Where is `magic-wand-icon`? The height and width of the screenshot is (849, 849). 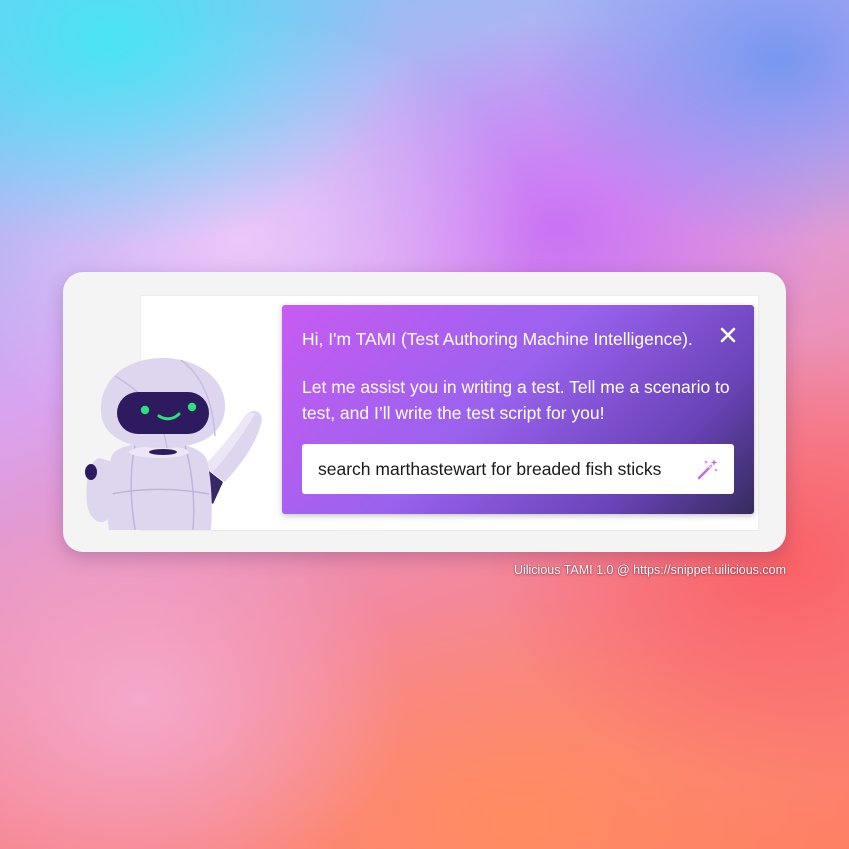 magic-wand-icon is located at coordinates (707, 469).